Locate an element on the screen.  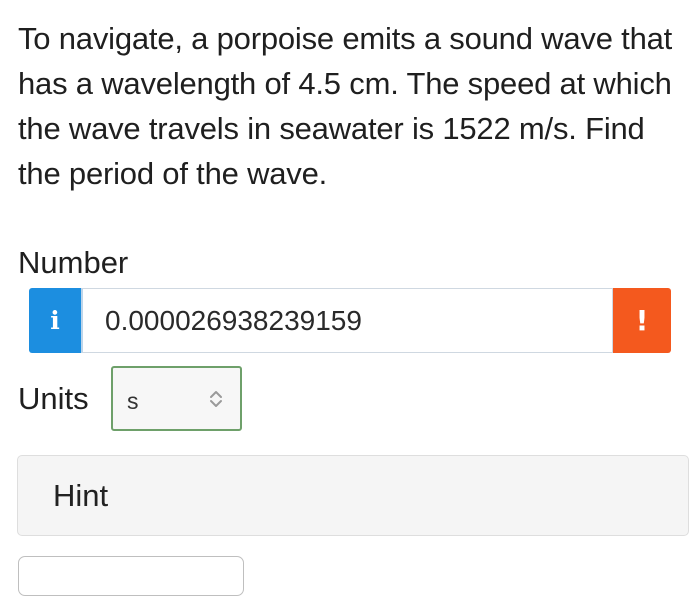
units-label: Units is located at coordinates (53, 398).